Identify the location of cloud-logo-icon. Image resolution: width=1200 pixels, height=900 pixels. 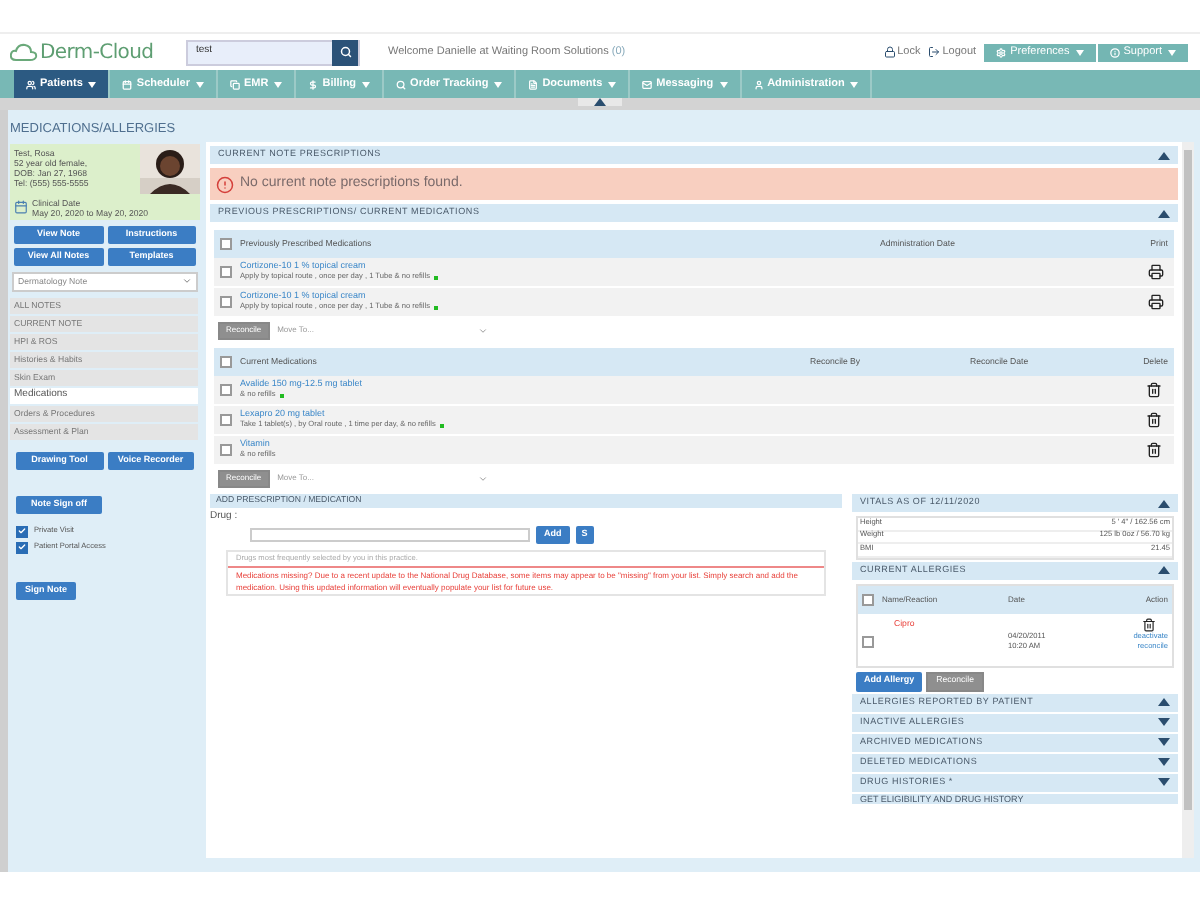
(24, 52).